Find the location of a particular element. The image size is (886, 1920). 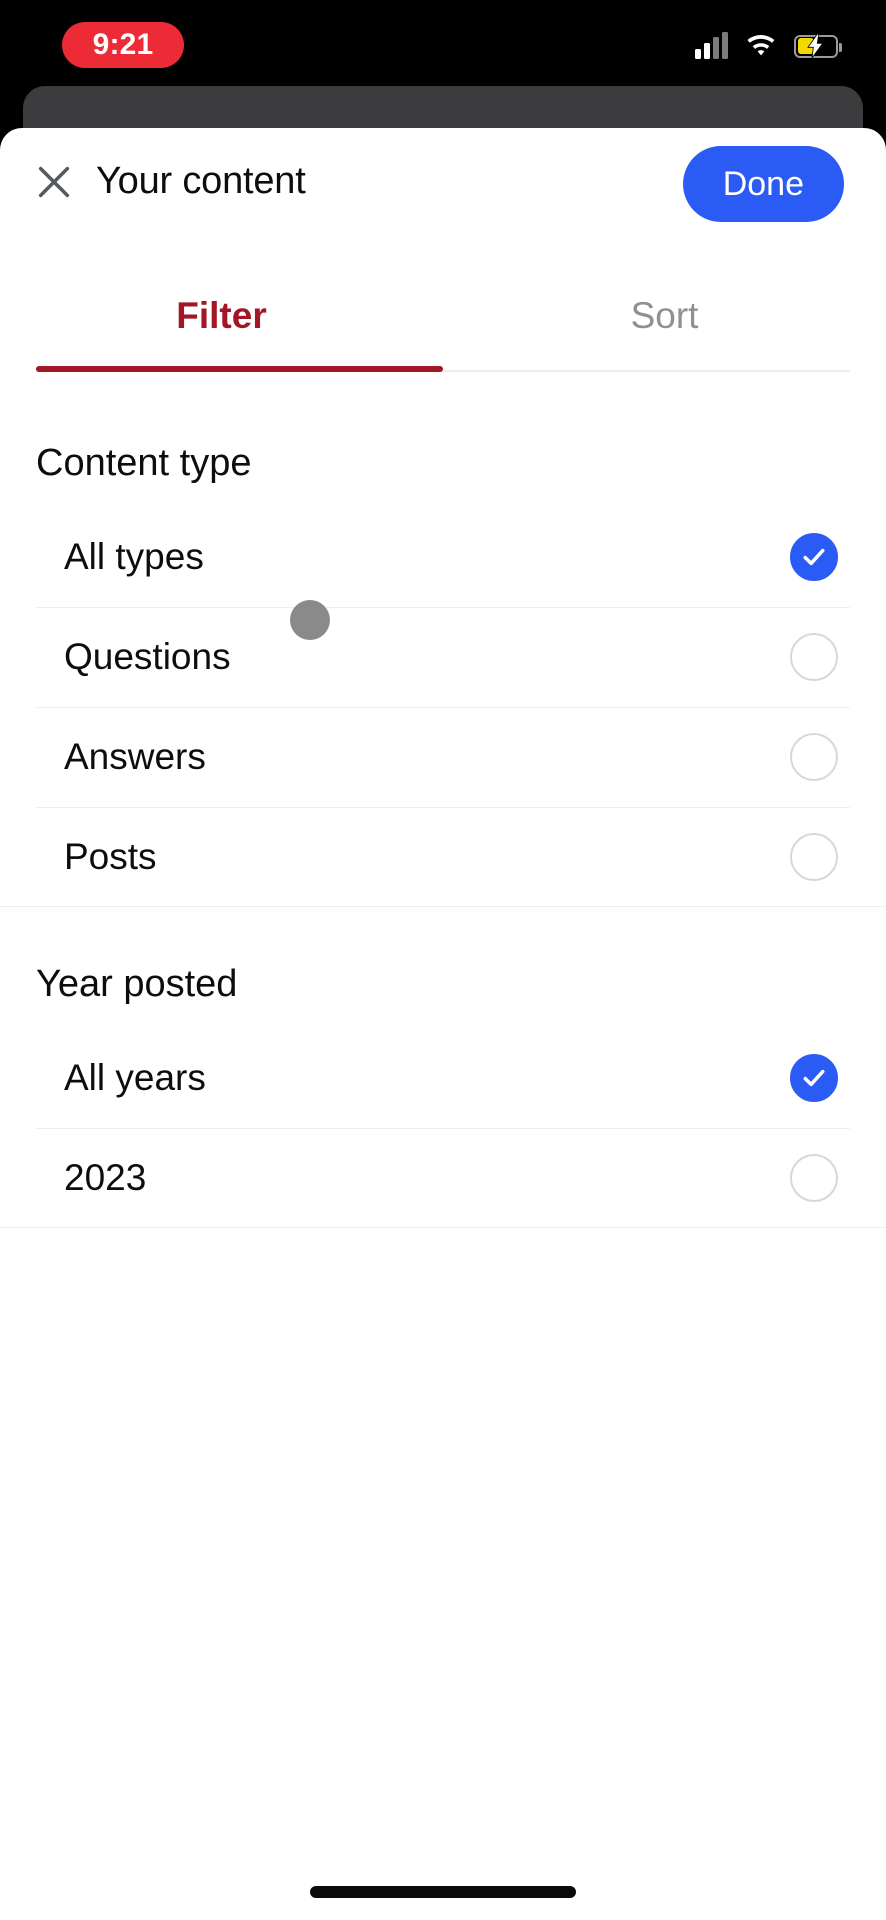

status-time-pill: 9:21 is located at coordinates (123, 45).